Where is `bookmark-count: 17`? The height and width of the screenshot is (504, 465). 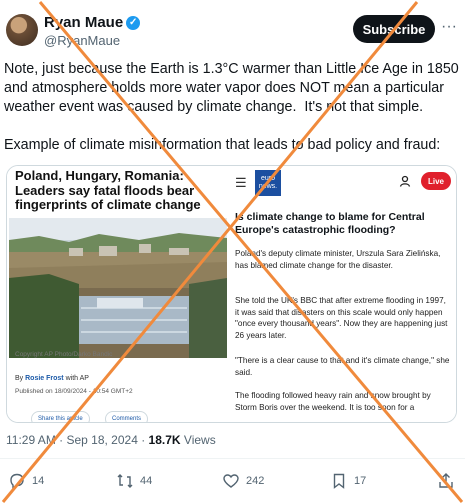
bookmark-count: 17 is located at coordinates (360, 481).